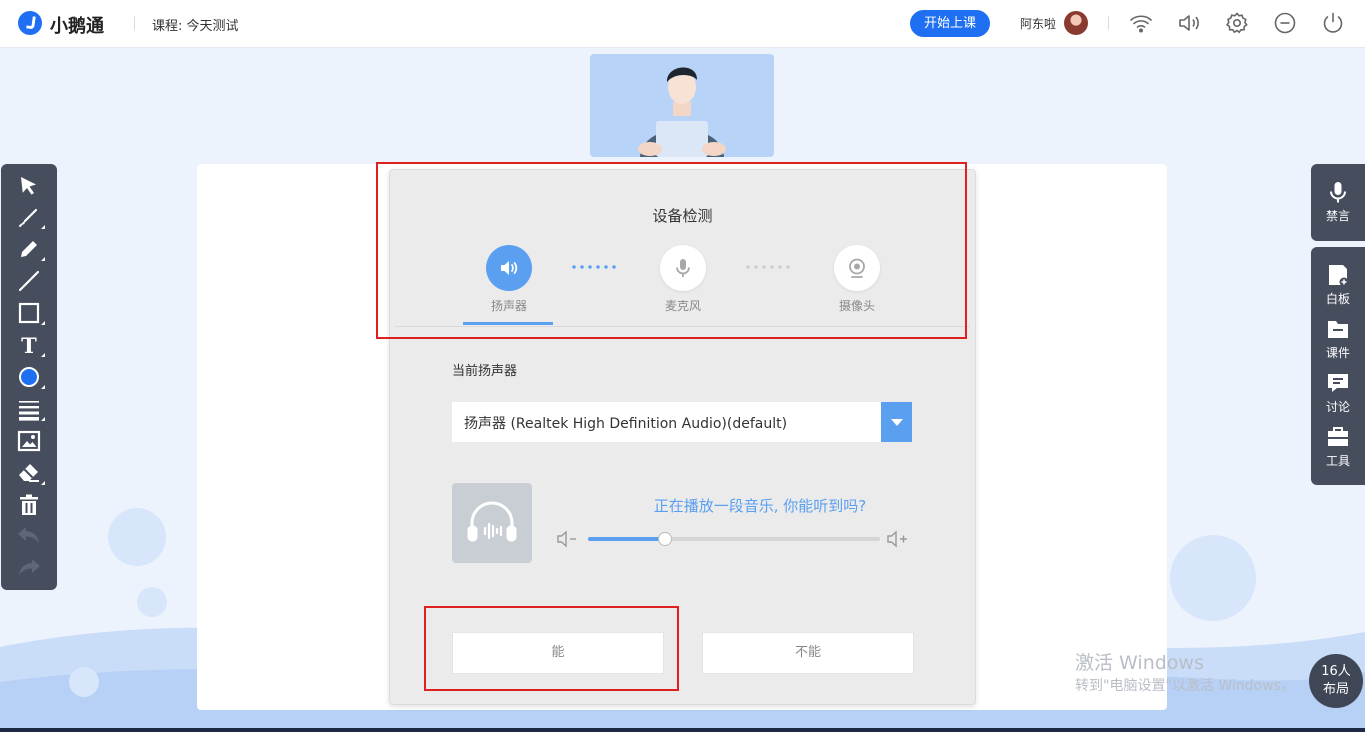  What do you see at coordinates (1337, 216) in the screenshot?
I see `mute-label: 禁言` at bounding box center [1337, 216].